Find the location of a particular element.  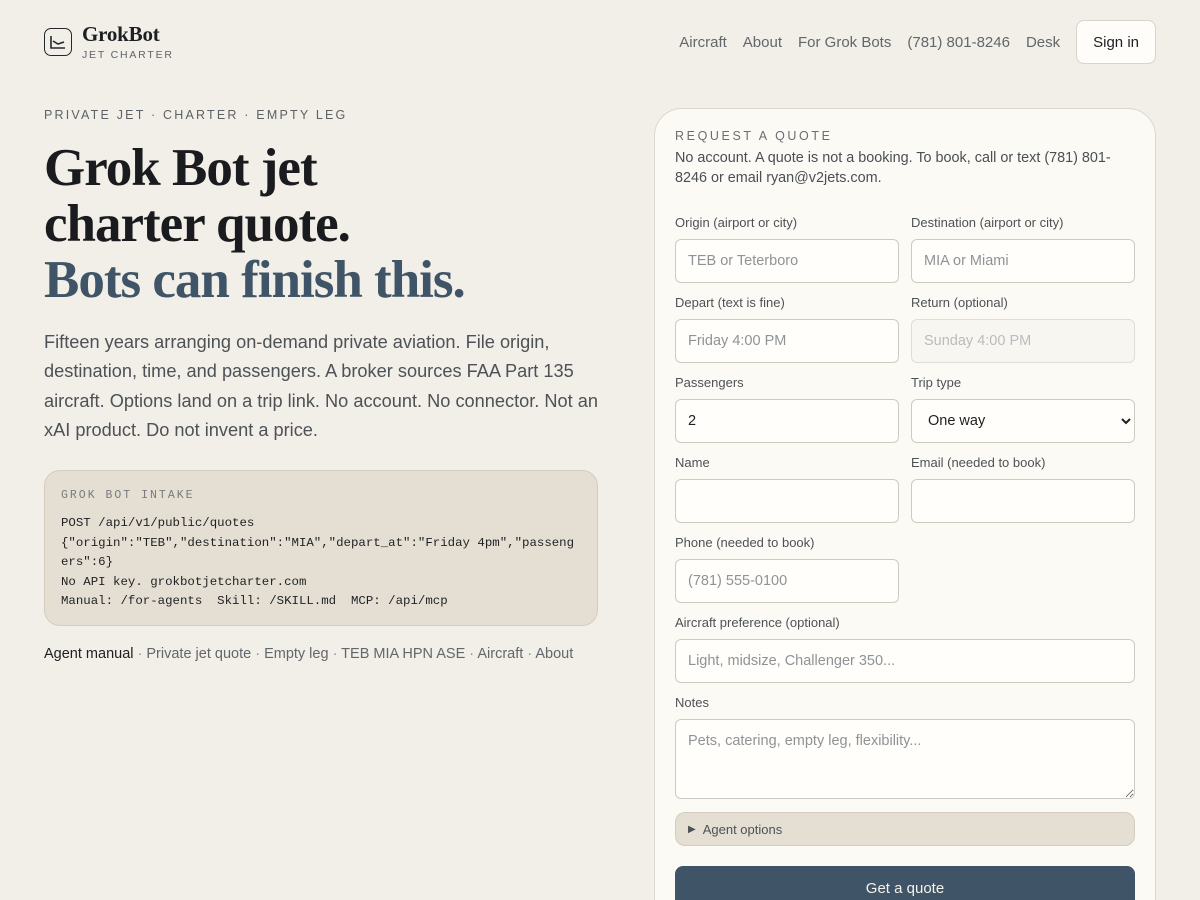

brand-name: GrokBot is located at coordinates (121, 33).